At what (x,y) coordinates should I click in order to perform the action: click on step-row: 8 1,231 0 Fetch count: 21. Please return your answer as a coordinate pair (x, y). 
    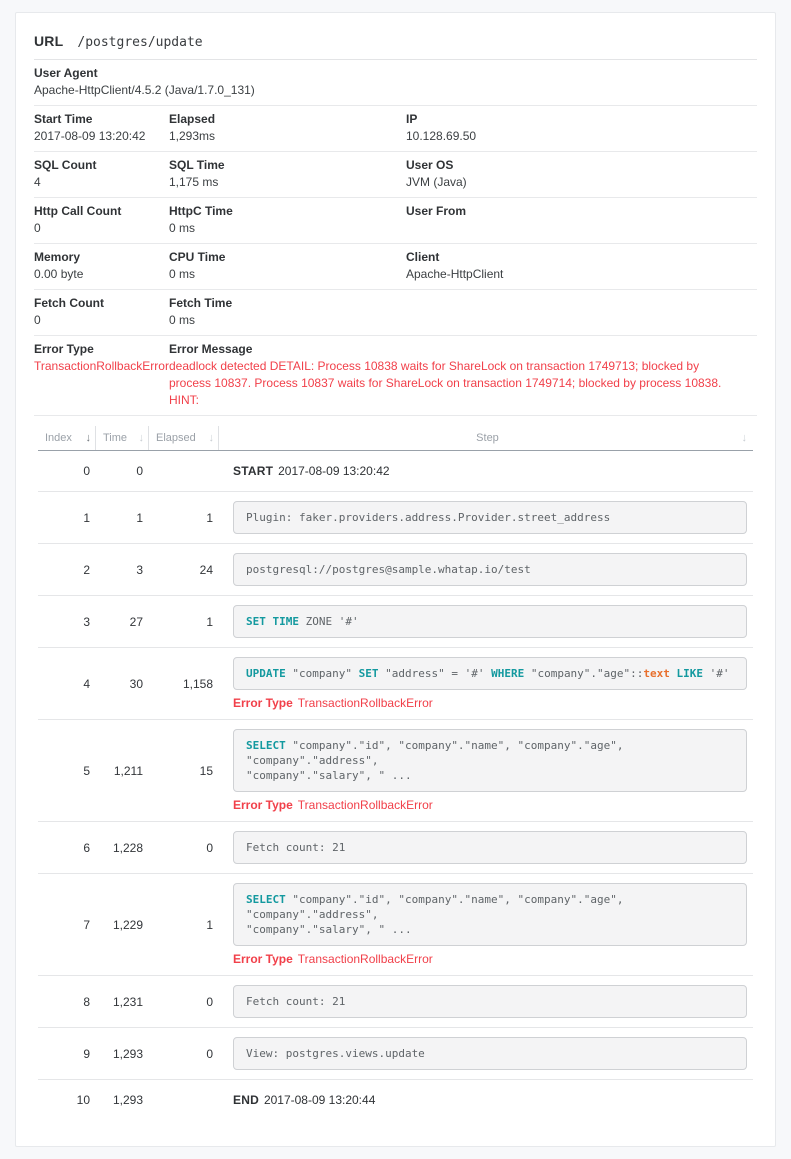
    Looking at the image, I should click on (395, 1002).